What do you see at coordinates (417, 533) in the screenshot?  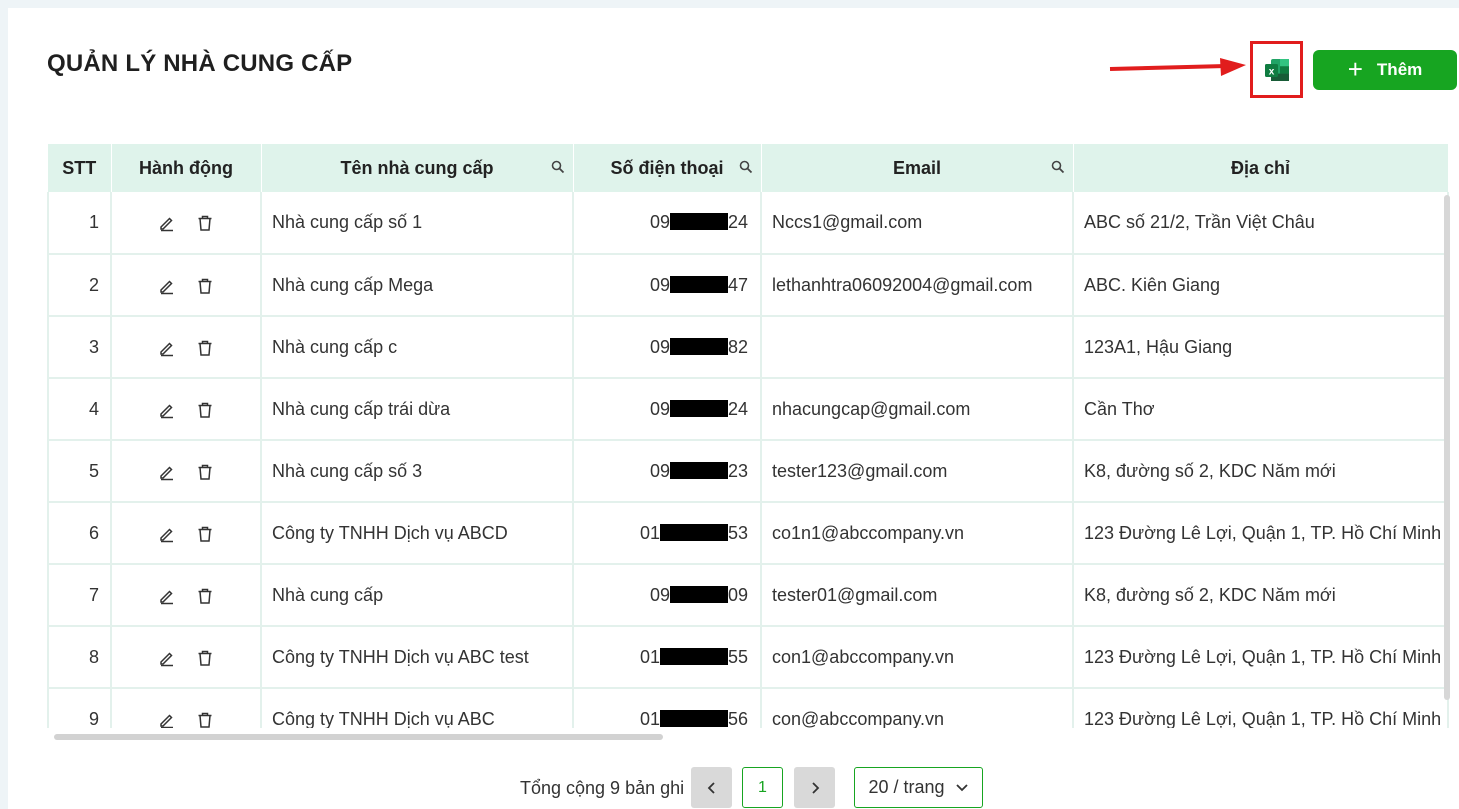 I see `cell-name: Công ty TNHH Dịch vụ ABCD` at bounding box center [417, 533].